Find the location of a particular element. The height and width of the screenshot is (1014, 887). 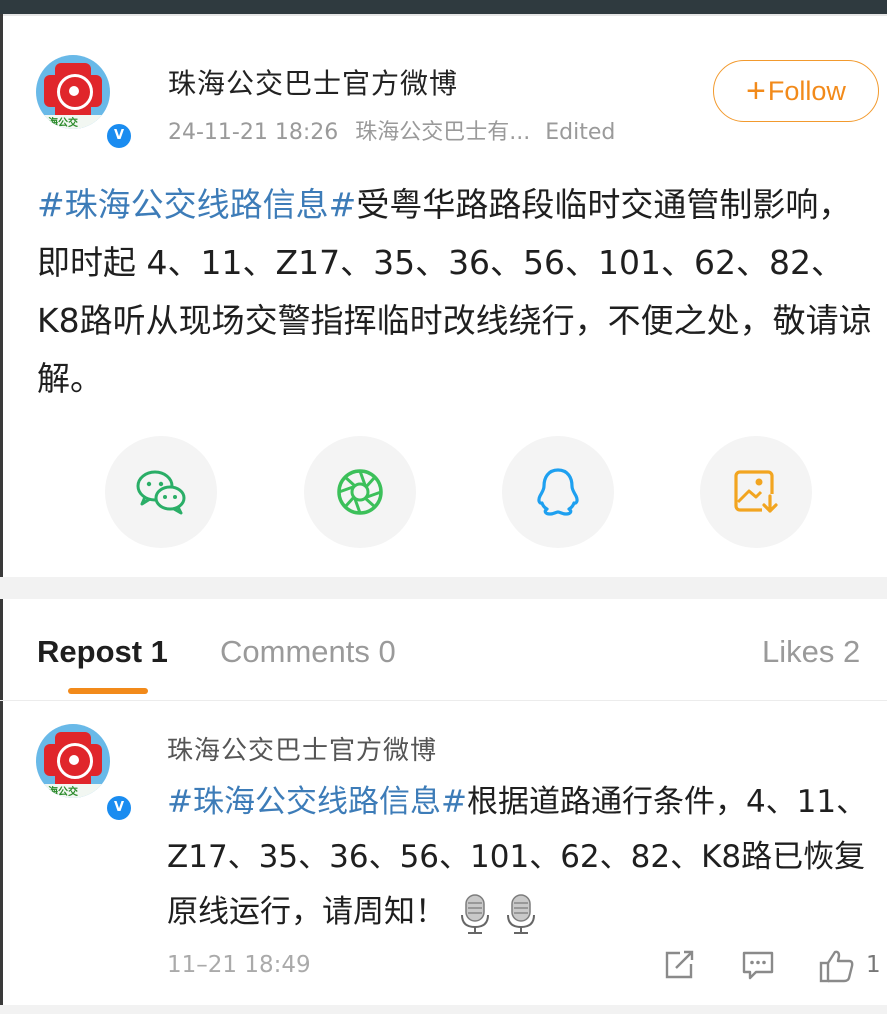

share-qq-button is located at coordinates (558, 492).